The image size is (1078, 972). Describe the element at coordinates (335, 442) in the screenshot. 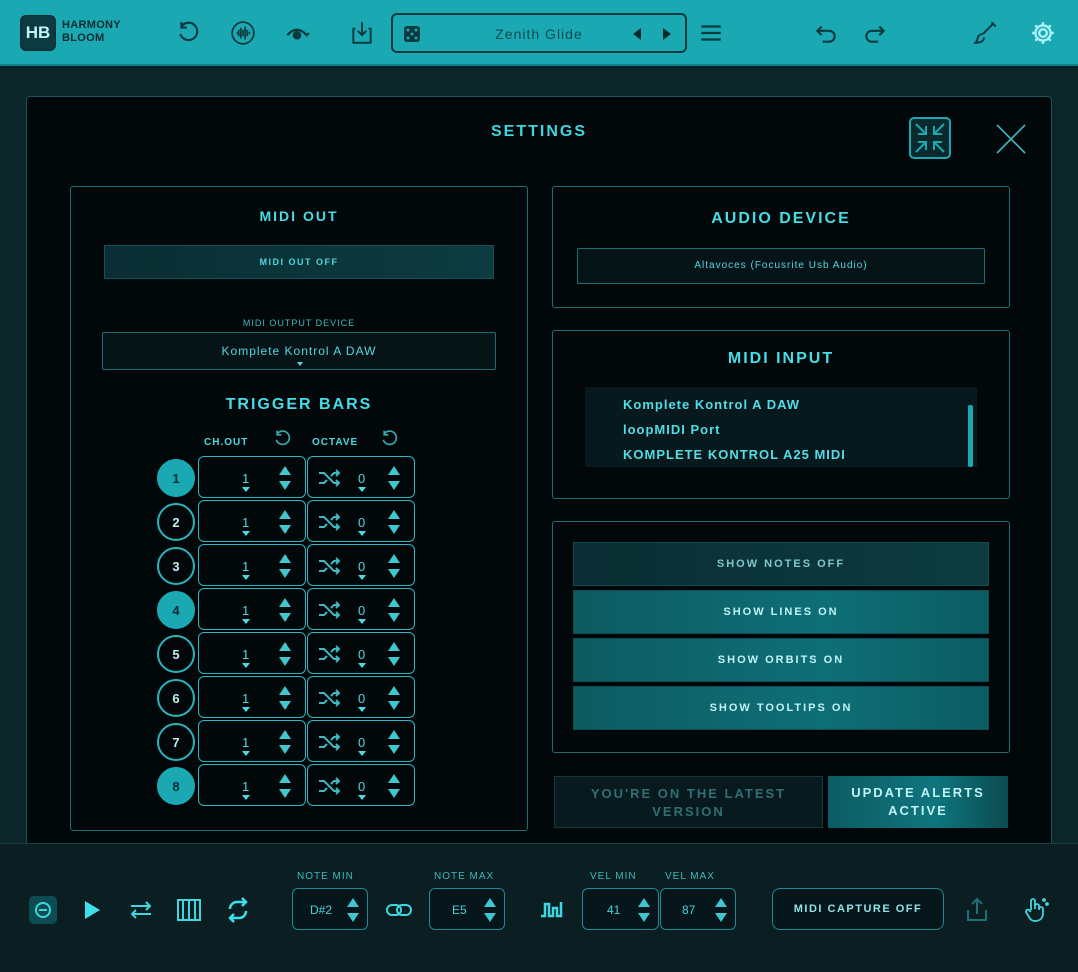

I see `octave-label: OCTAVE` at that location.